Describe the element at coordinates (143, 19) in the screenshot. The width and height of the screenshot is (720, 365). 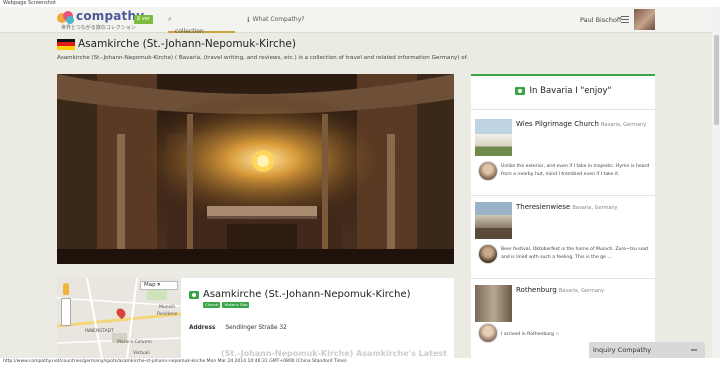
I see `beta-badge: β ver` at that location.